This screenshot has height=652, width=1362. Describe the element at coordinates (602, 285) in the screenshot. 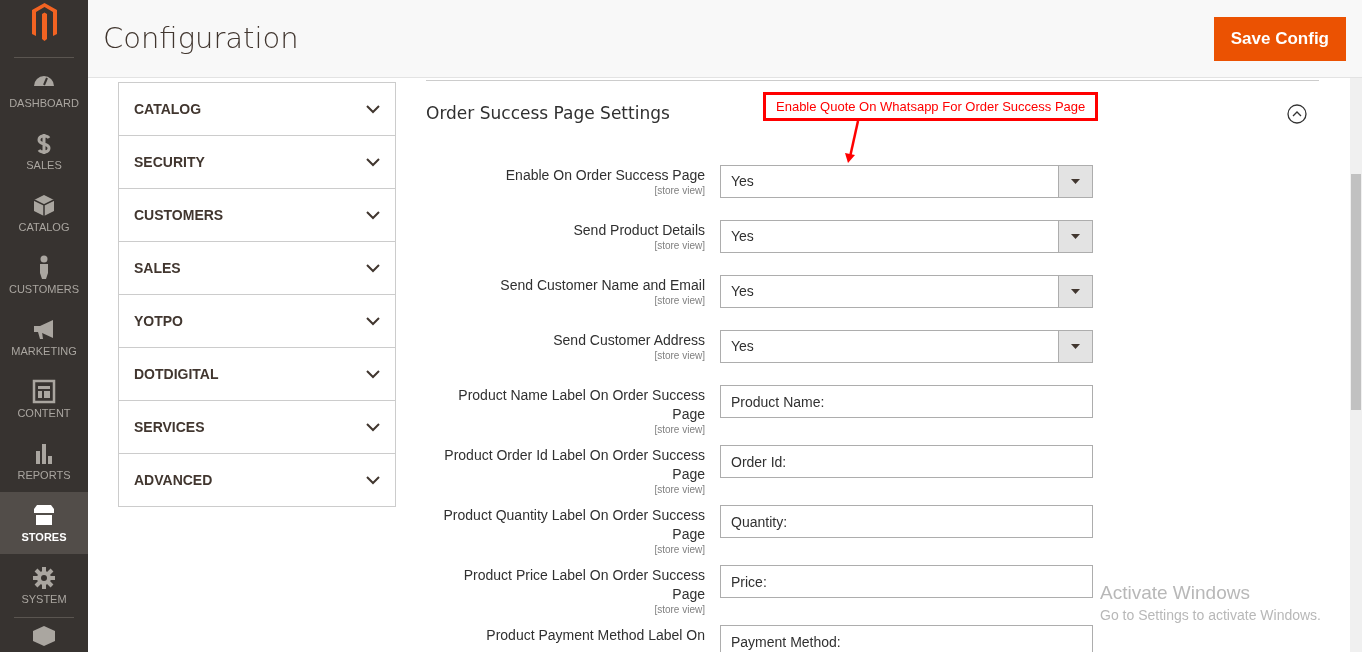

I see `field-label: Send Customer Name and Email` at that location.